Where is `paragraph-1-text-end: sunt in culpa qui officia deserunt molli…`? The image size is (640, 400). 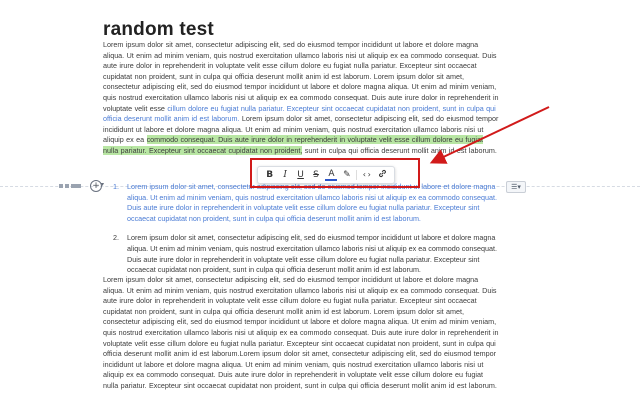
paragraph-1-text-end: sunt in culpa qui officia deserunt molli… is located at coordinates (399, 150).